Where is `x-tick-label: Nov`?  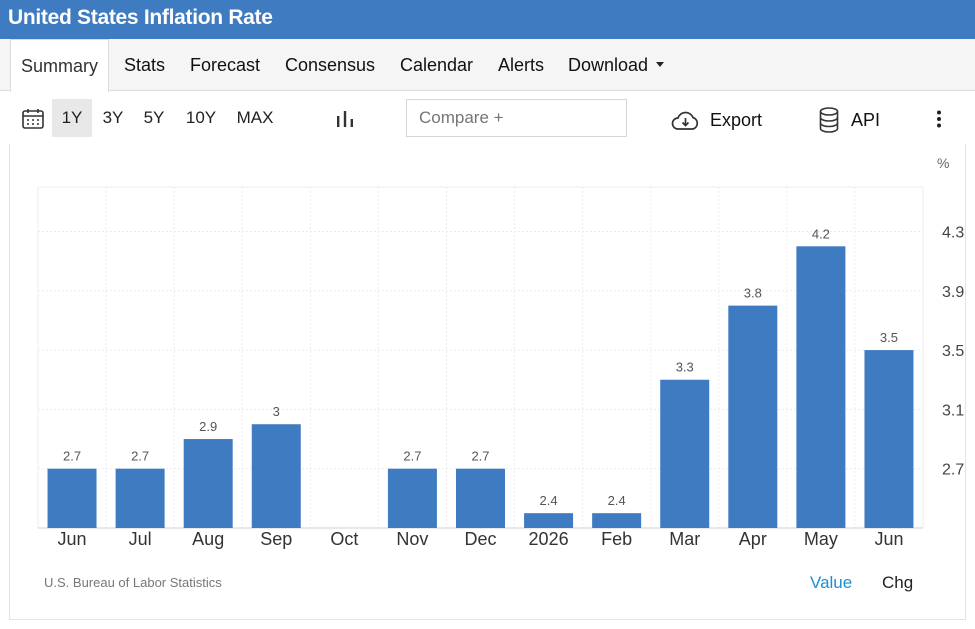
x-tick-label: Nov is located at coordinates (412, 539).